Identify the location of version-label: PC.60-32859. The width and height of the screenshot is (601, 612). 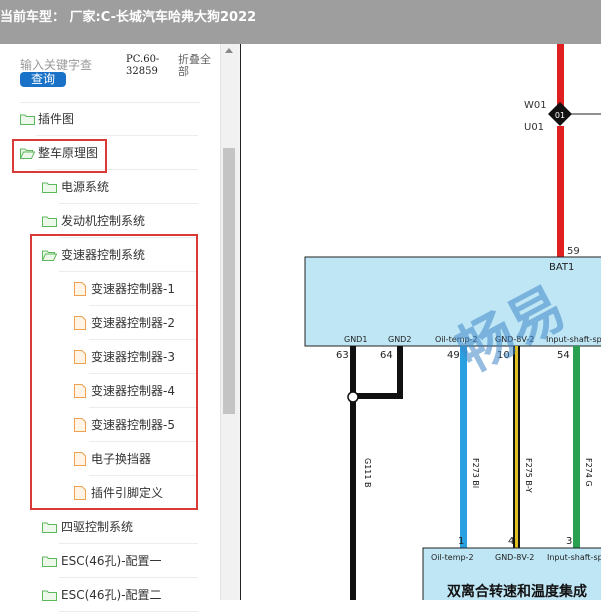
(143, 65).